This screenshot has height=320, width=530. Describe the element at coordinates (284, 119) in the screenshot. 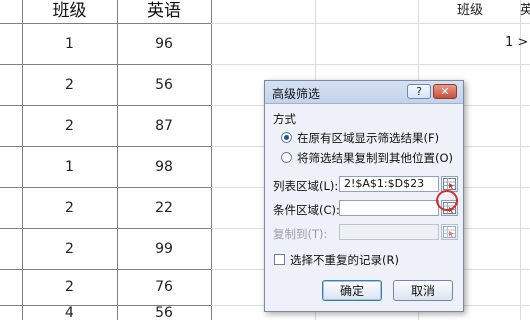

I see `method-label: 方式` at that location.